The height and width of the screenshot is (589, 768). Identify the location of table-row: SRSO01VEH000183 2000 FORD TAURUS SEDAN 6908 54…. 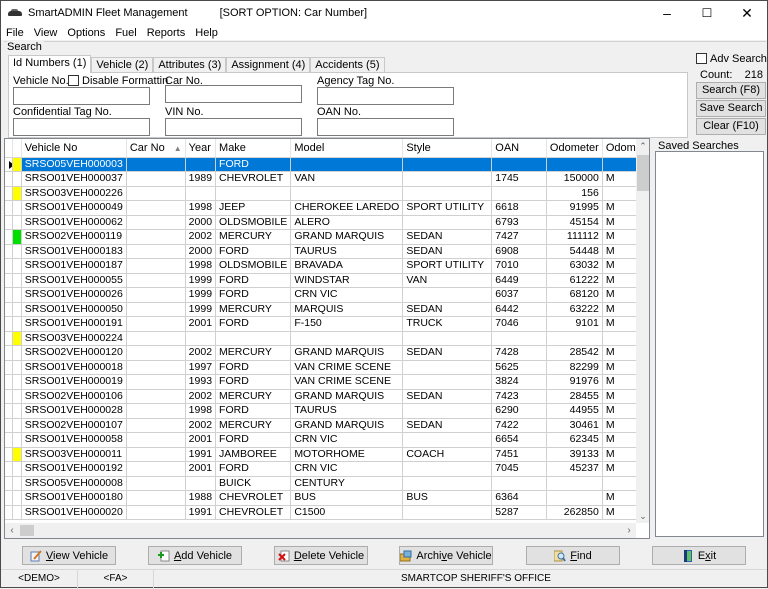
(327, 251).